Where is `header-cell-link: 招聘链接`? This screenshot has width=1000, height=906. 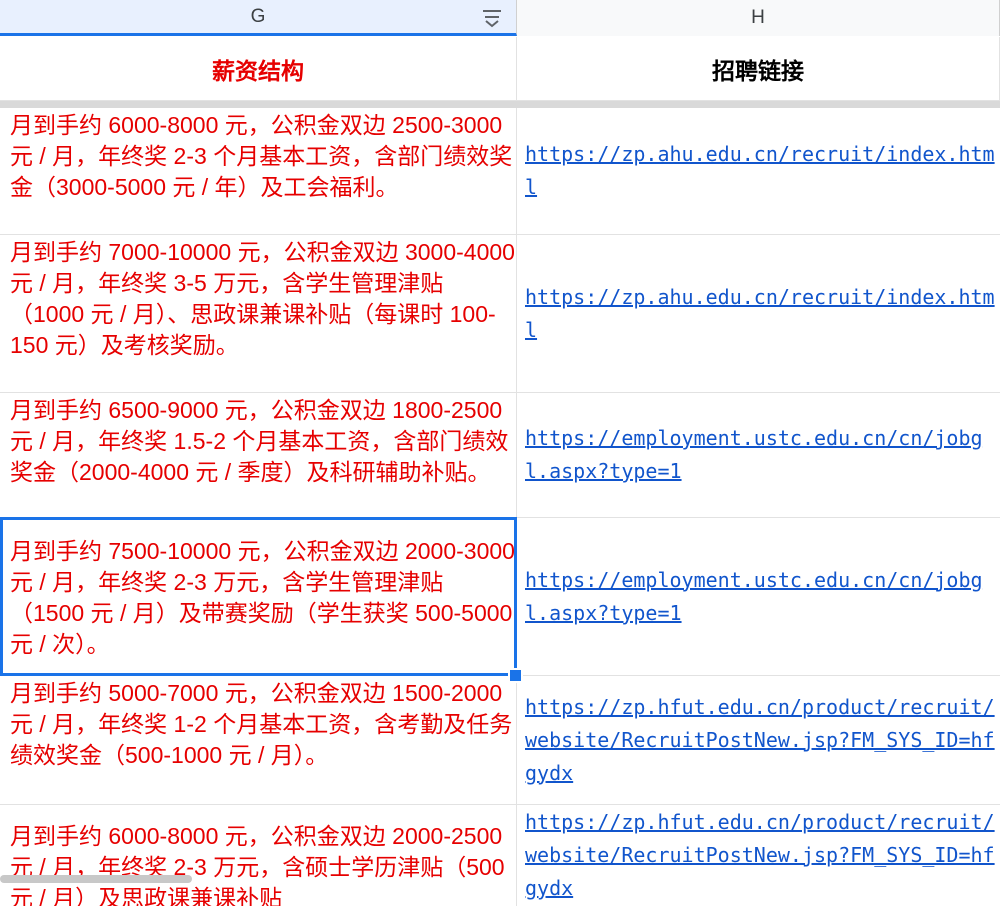 header-cell-link: 招聘链接 is located at coordinates (758, 69).